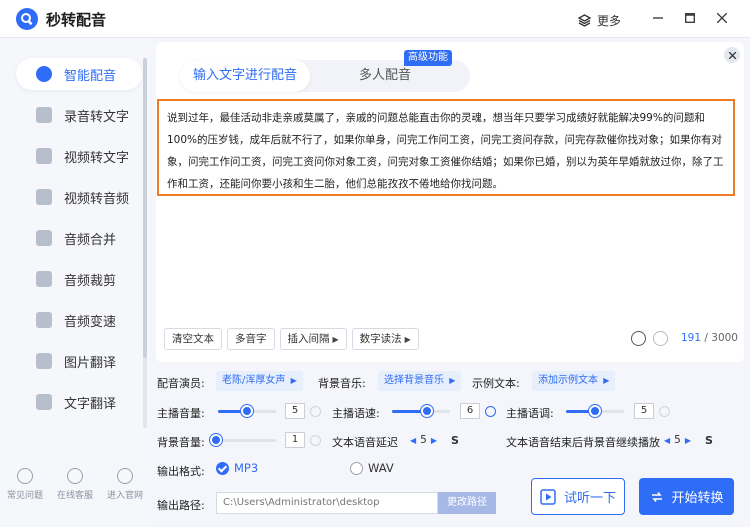 The height and width of the screenshot is (527, 750). I want to click on sidebar-item-label: 视频转音频, so click(97, 199).